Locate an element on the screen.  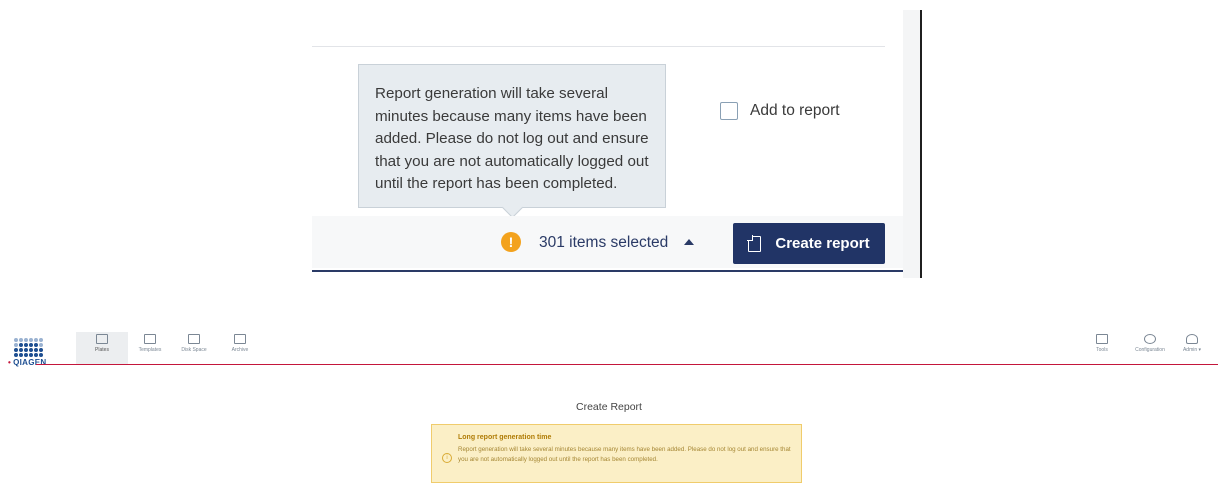
nav-tools: Tools is located at coordinates (1102, 348).